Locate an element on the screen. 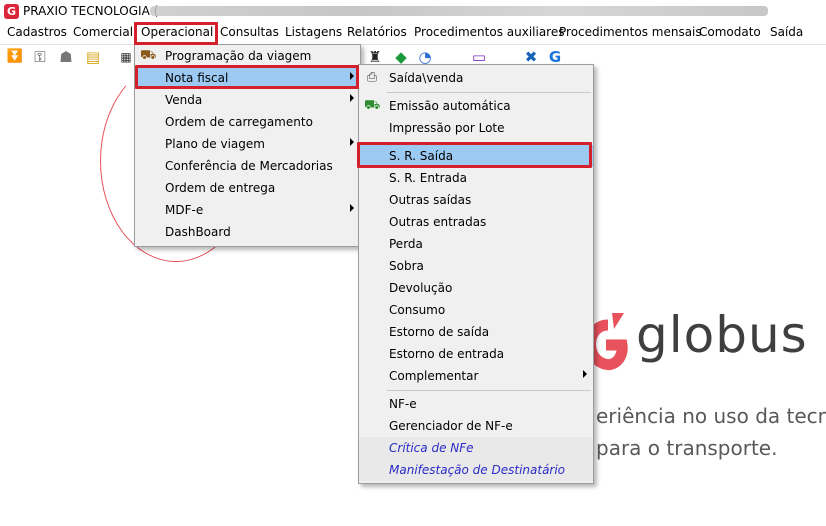 Image resolution: width=826 pixels, height=526 pixels. menu-listagens: Listagens is located at coordinates (313, 32).